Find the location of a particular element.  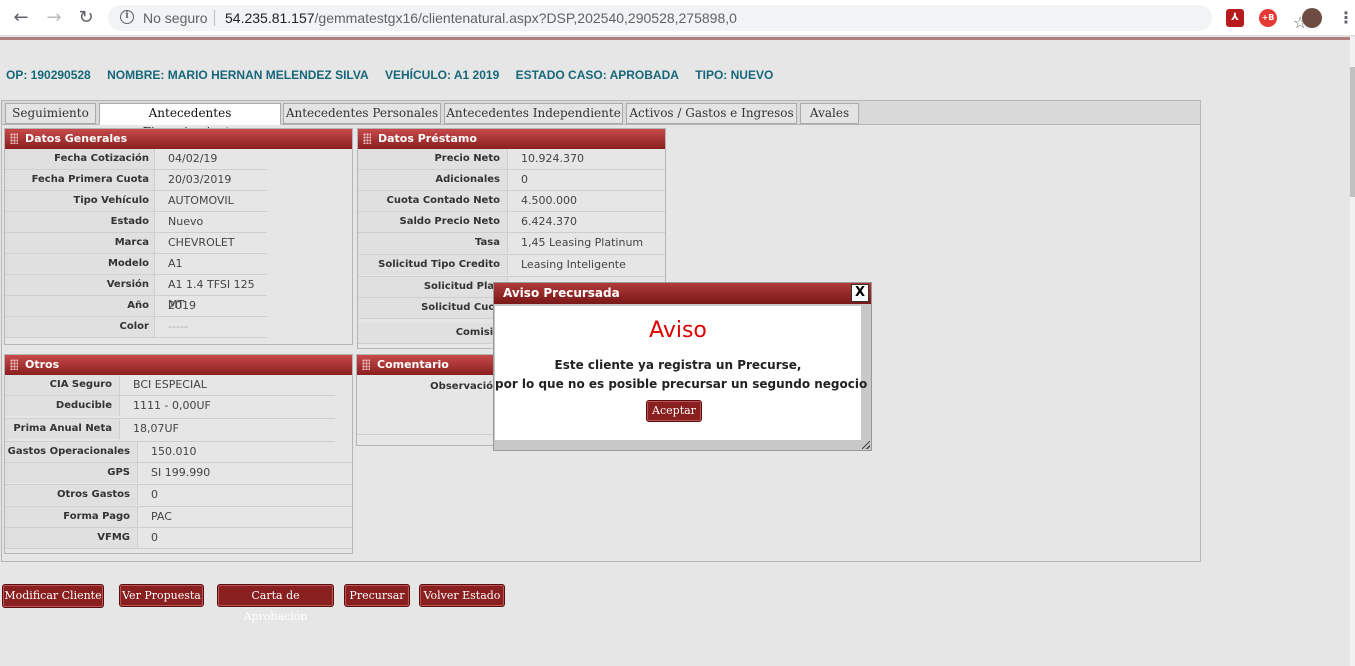

table-row: Modelo A1 is located at coordinates (136, 264).